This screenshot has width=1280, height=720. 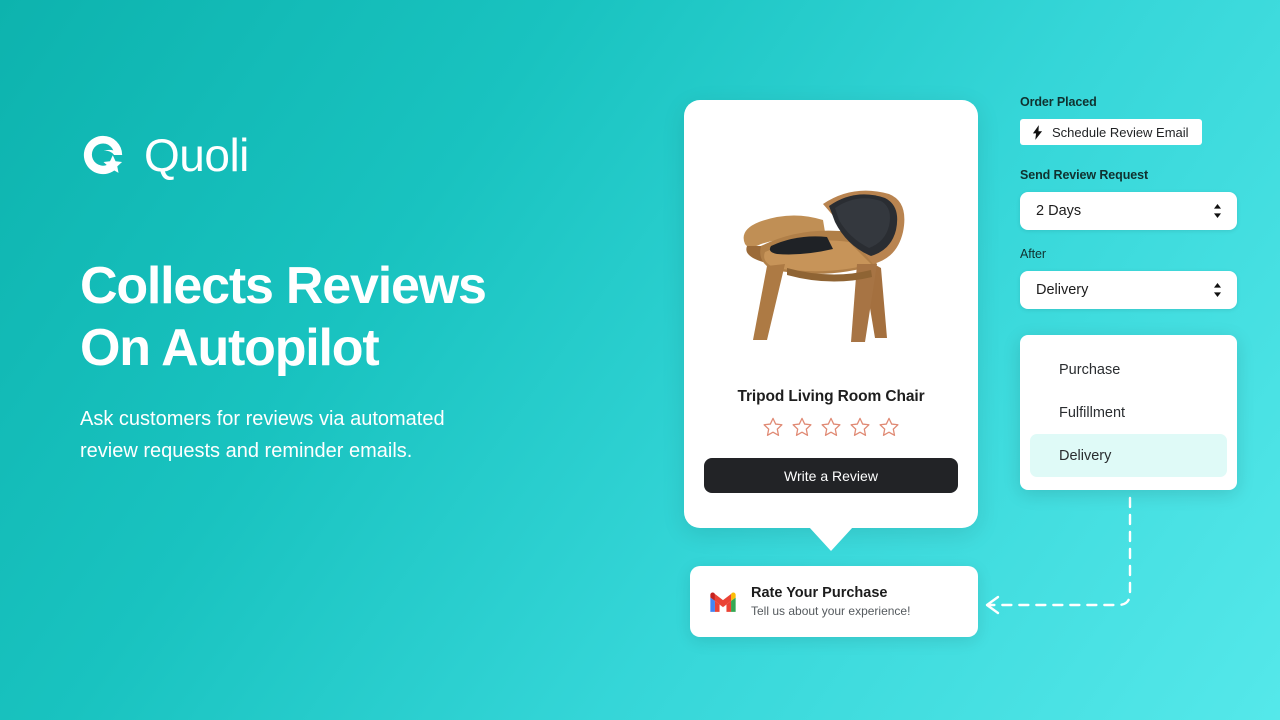 What do you see at coordinates (824, 266) in the screenshot?
I see `tripod-shell-chair-image` at bounding box center [824, 266].